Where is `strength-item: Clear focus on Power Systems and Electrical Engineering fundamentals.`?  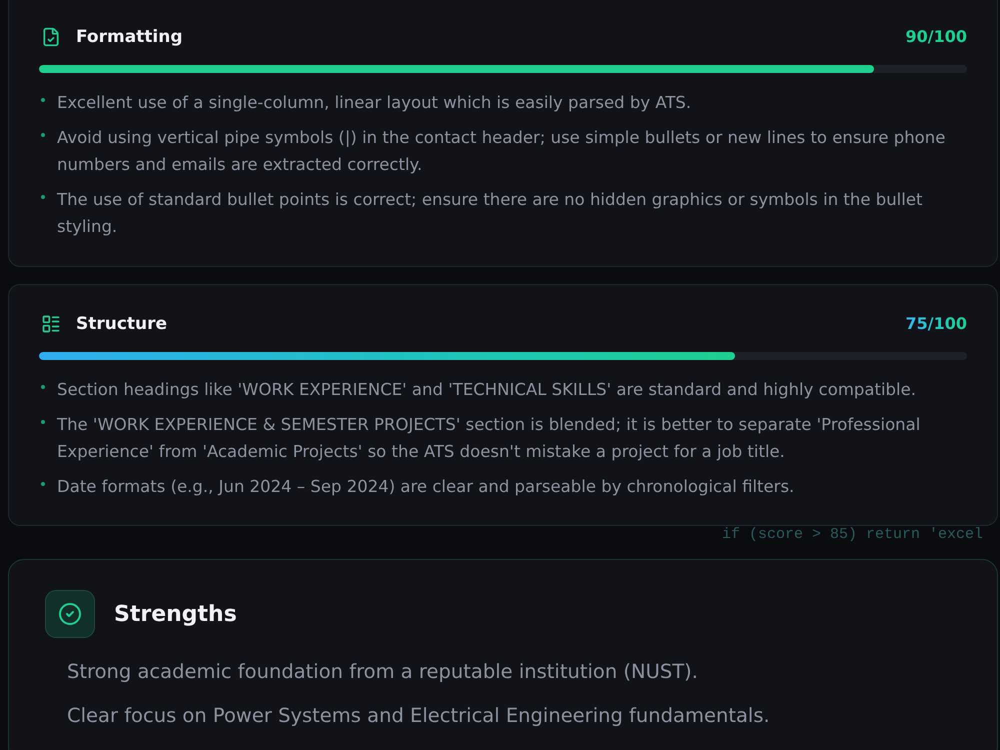 strength-item: Clear focus on Power Systems and Electrical Engineering fundamentals. is located at coordinates (419, 716).